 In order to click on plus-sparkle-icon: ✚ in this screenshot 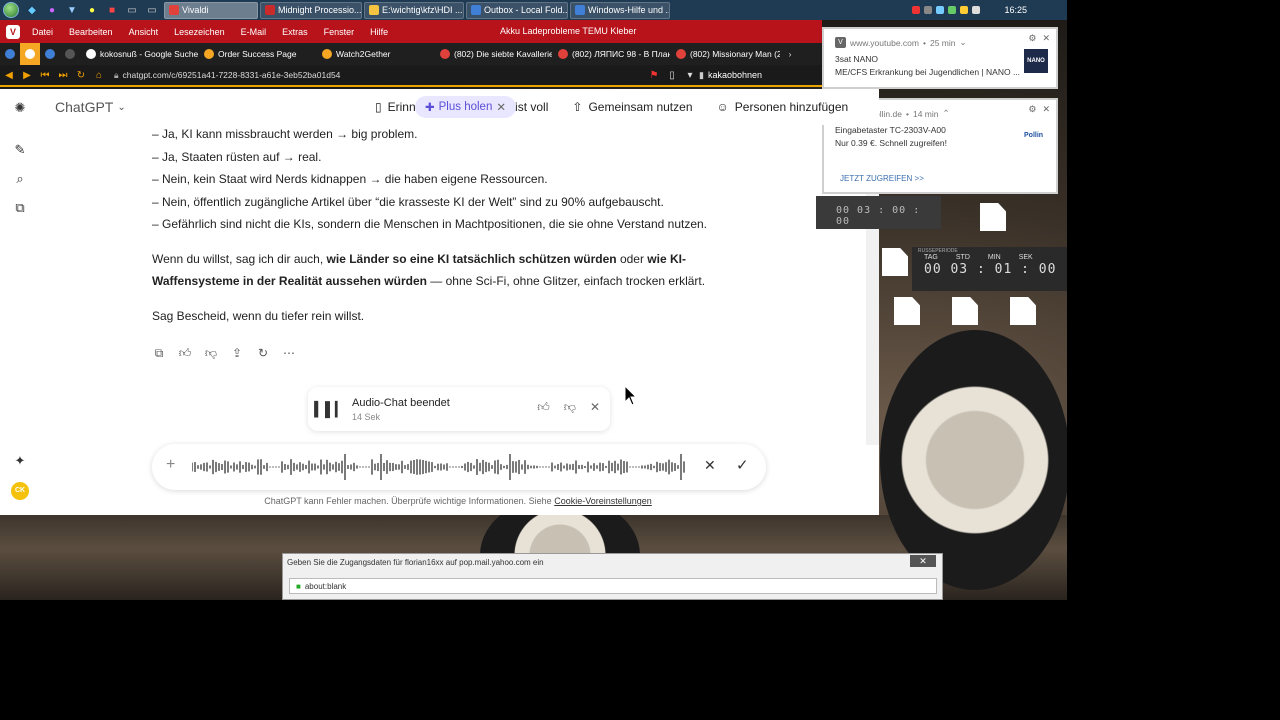, I will do `click(430, 108)`.